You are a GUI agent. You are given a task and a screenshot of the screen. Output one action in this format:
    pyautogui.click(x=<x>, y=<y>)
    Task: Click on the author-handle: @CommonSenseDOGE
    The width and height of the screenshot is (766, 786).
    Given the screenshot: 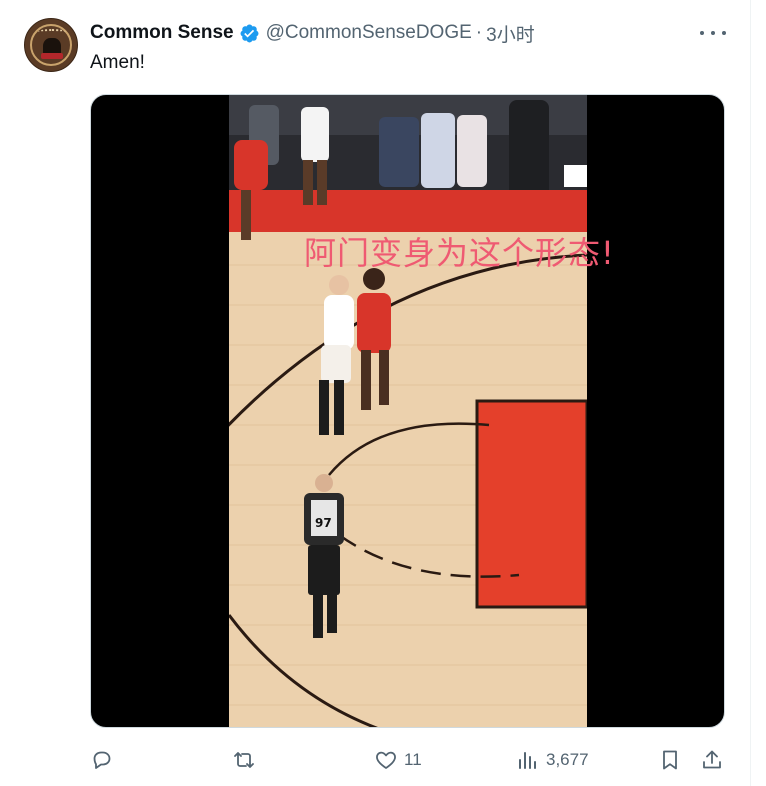 What is the action you would take?
    pyautogui.click(x=369, y=33)
    